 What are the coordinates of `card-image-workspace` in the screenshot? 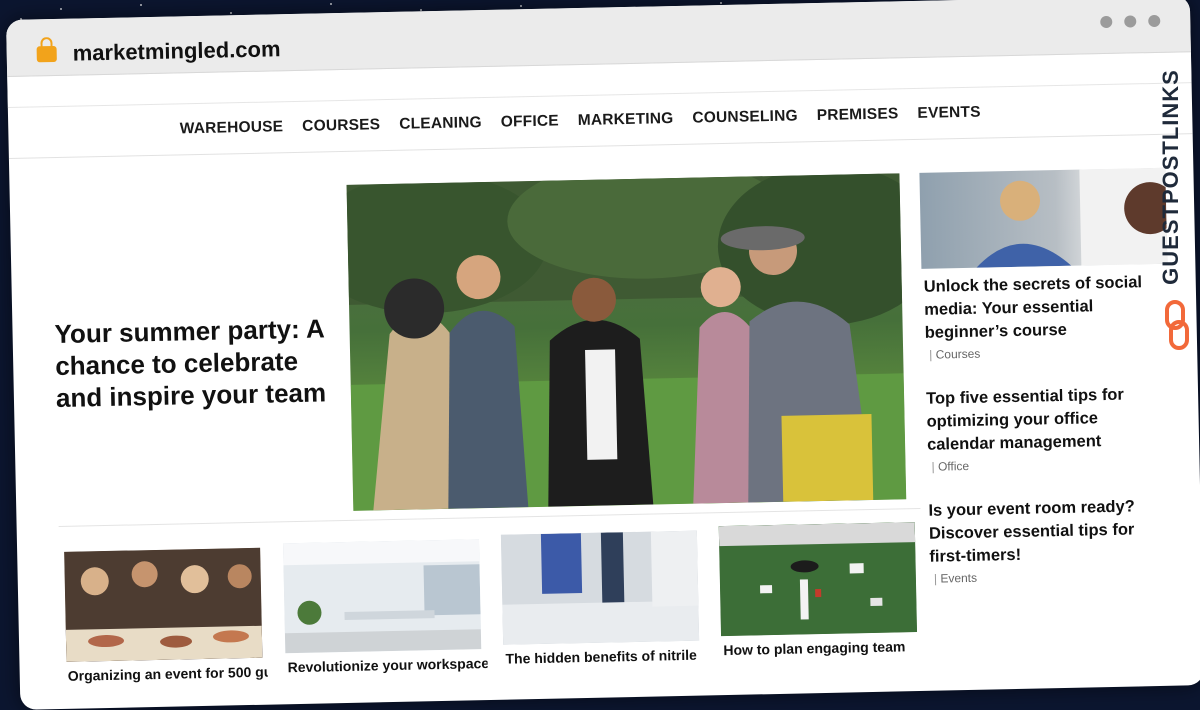 It's located at (382, 596).